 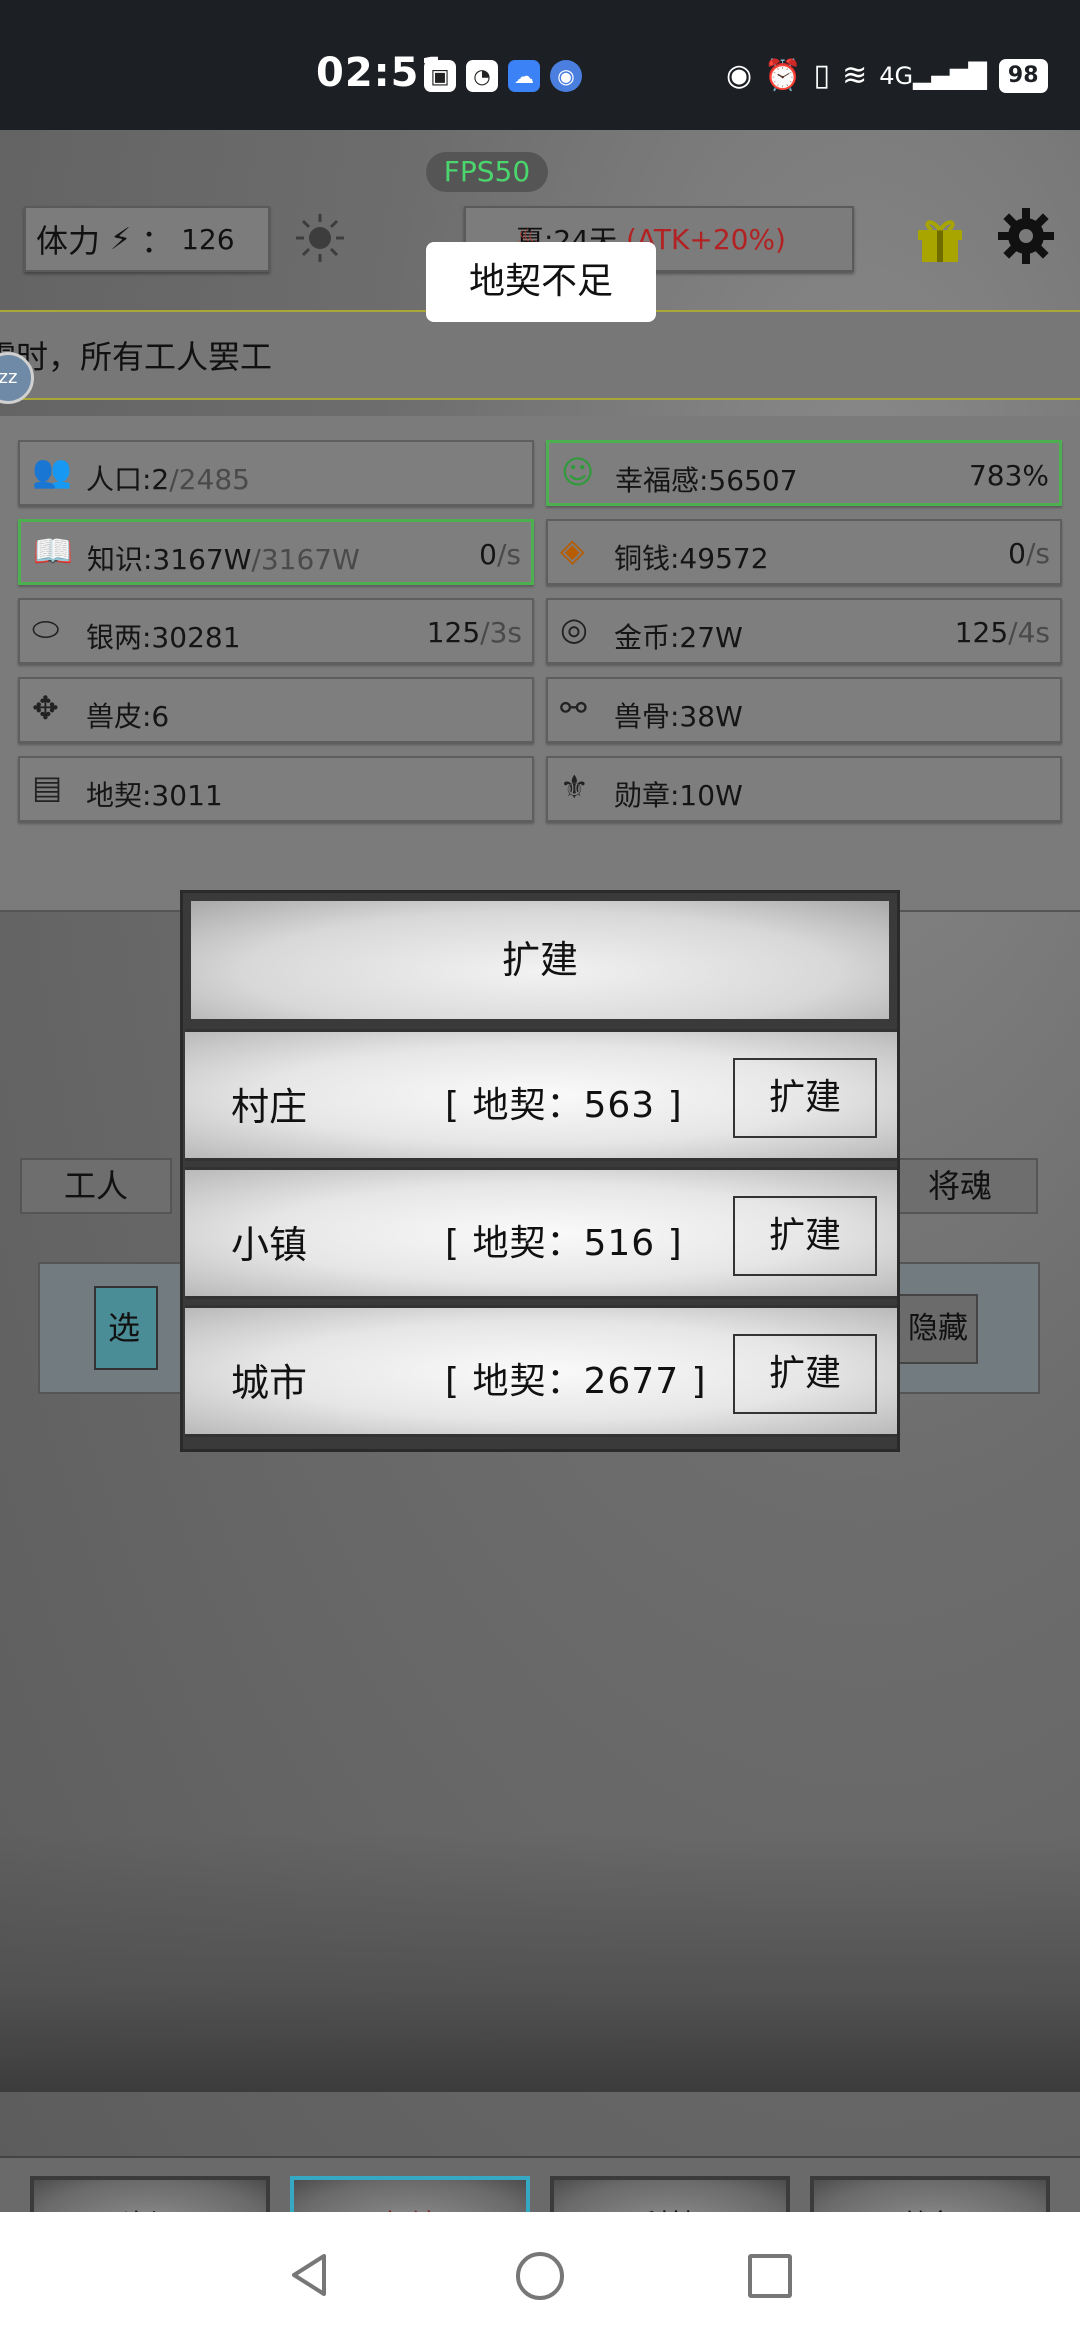 What do you see at coordinates (564, 1105) in the screenshot?
I see `row-cost: [ 地契：563 ]` at bounding box center [564, 1105].